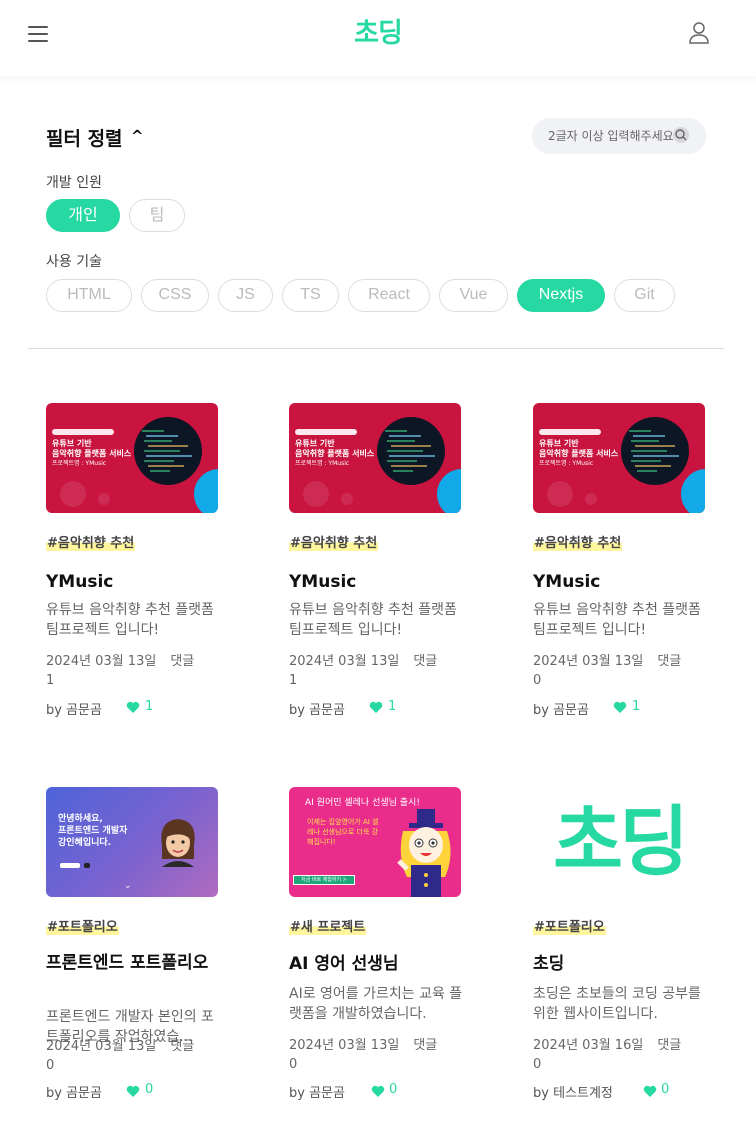  I want to click on project-thumbnail: 초딩, so click(619, 842).